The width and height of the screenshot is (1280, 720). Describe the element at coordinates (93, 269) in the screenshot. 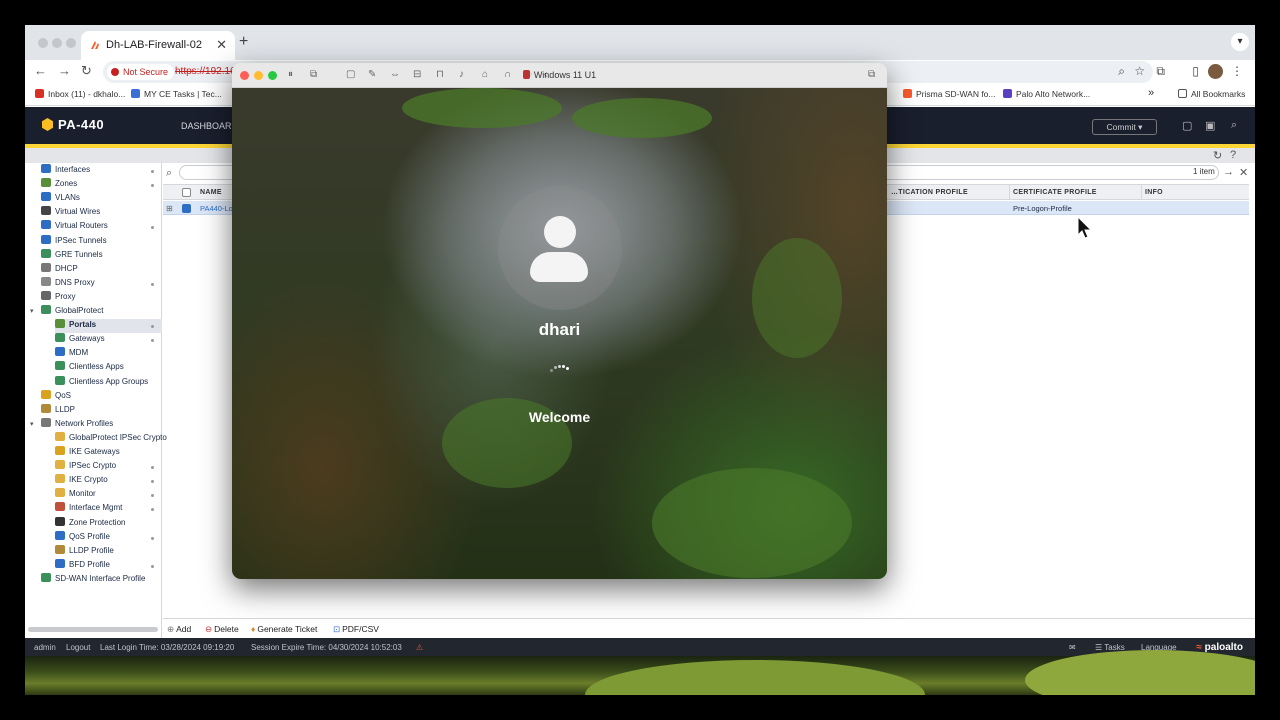

I see `sidebar-item-dhcp: DHCP` at that location.